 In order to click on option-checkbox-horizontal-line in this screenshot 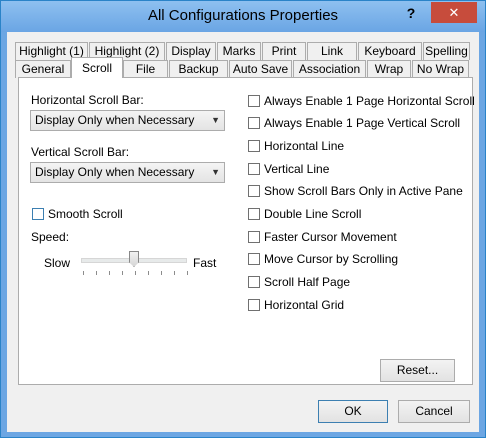, I will do `click(254, 146)`.